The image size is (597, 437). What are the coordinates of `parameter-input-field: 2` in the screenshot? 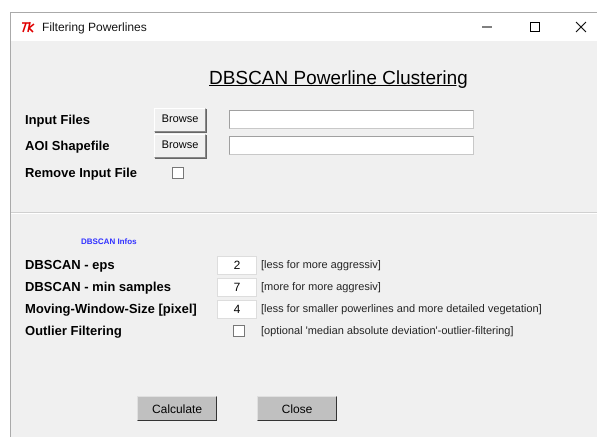 It's located at (237, 265).